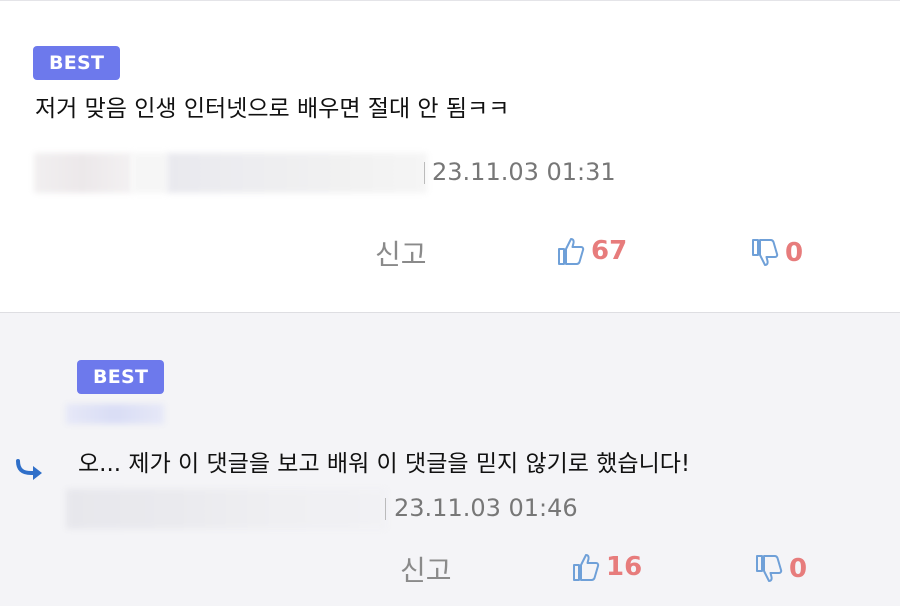  I want to click on comment-meta: 23.11.03 01:31, so click(334, 173).